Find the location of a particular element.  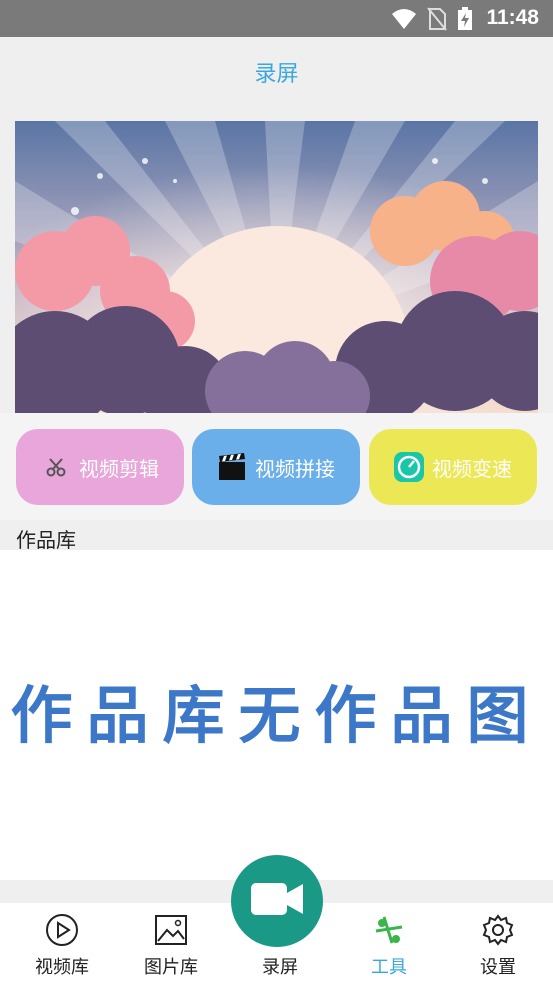

video-cut-button: 视频剪辑 is located at coordinates (100, 467).